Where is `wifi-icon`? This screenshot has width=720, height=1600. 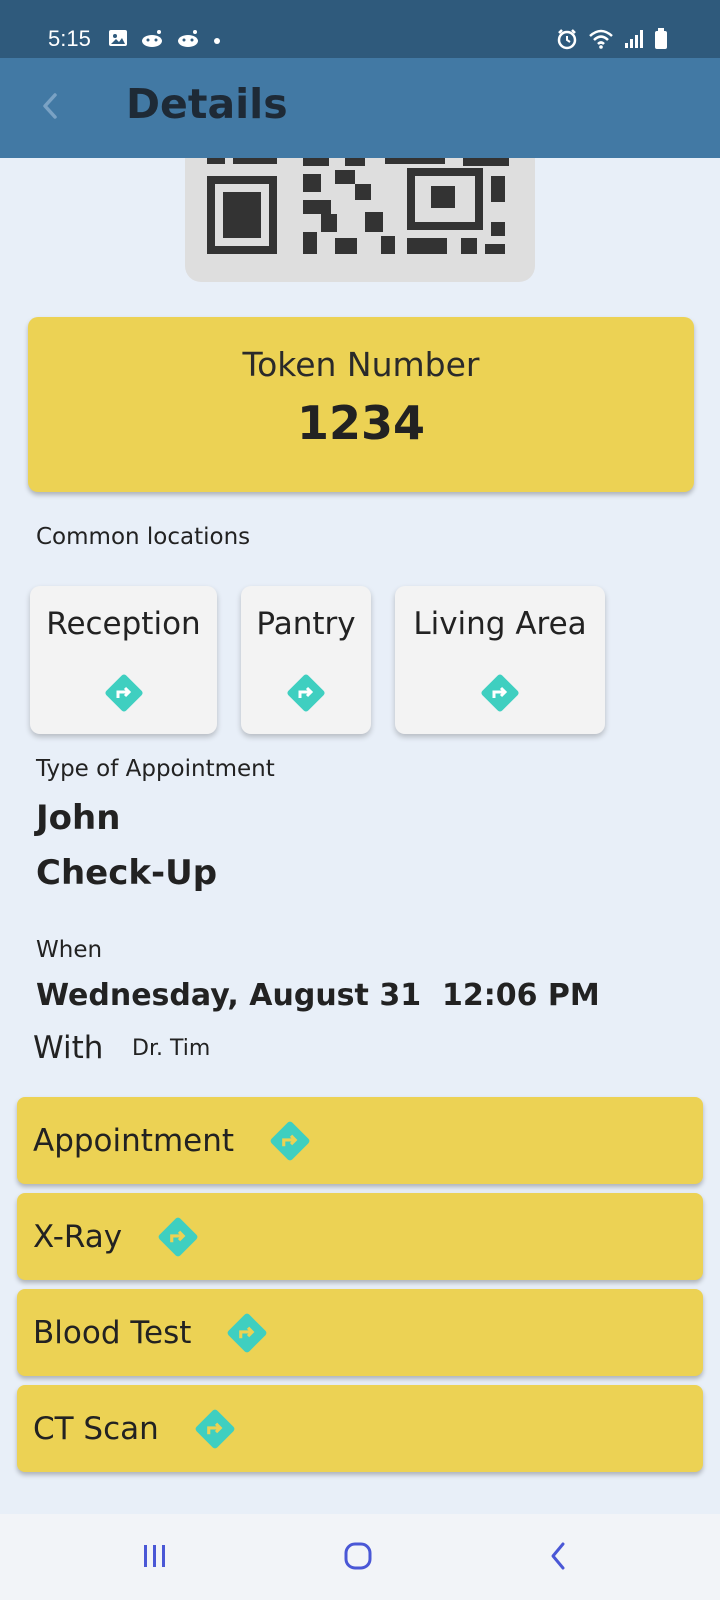 wifi-icon is located at coordinates (601, 41).